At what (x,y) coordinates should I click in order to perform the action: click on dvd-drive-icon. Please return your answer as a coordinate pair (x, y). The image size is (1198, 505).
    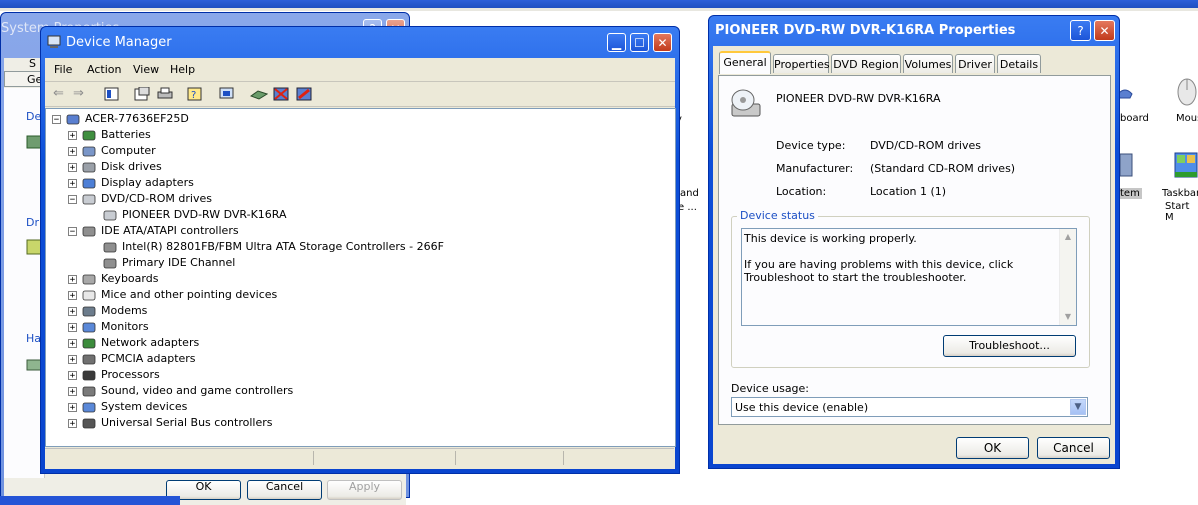
    Looking at the image, I should click on (110, 215).